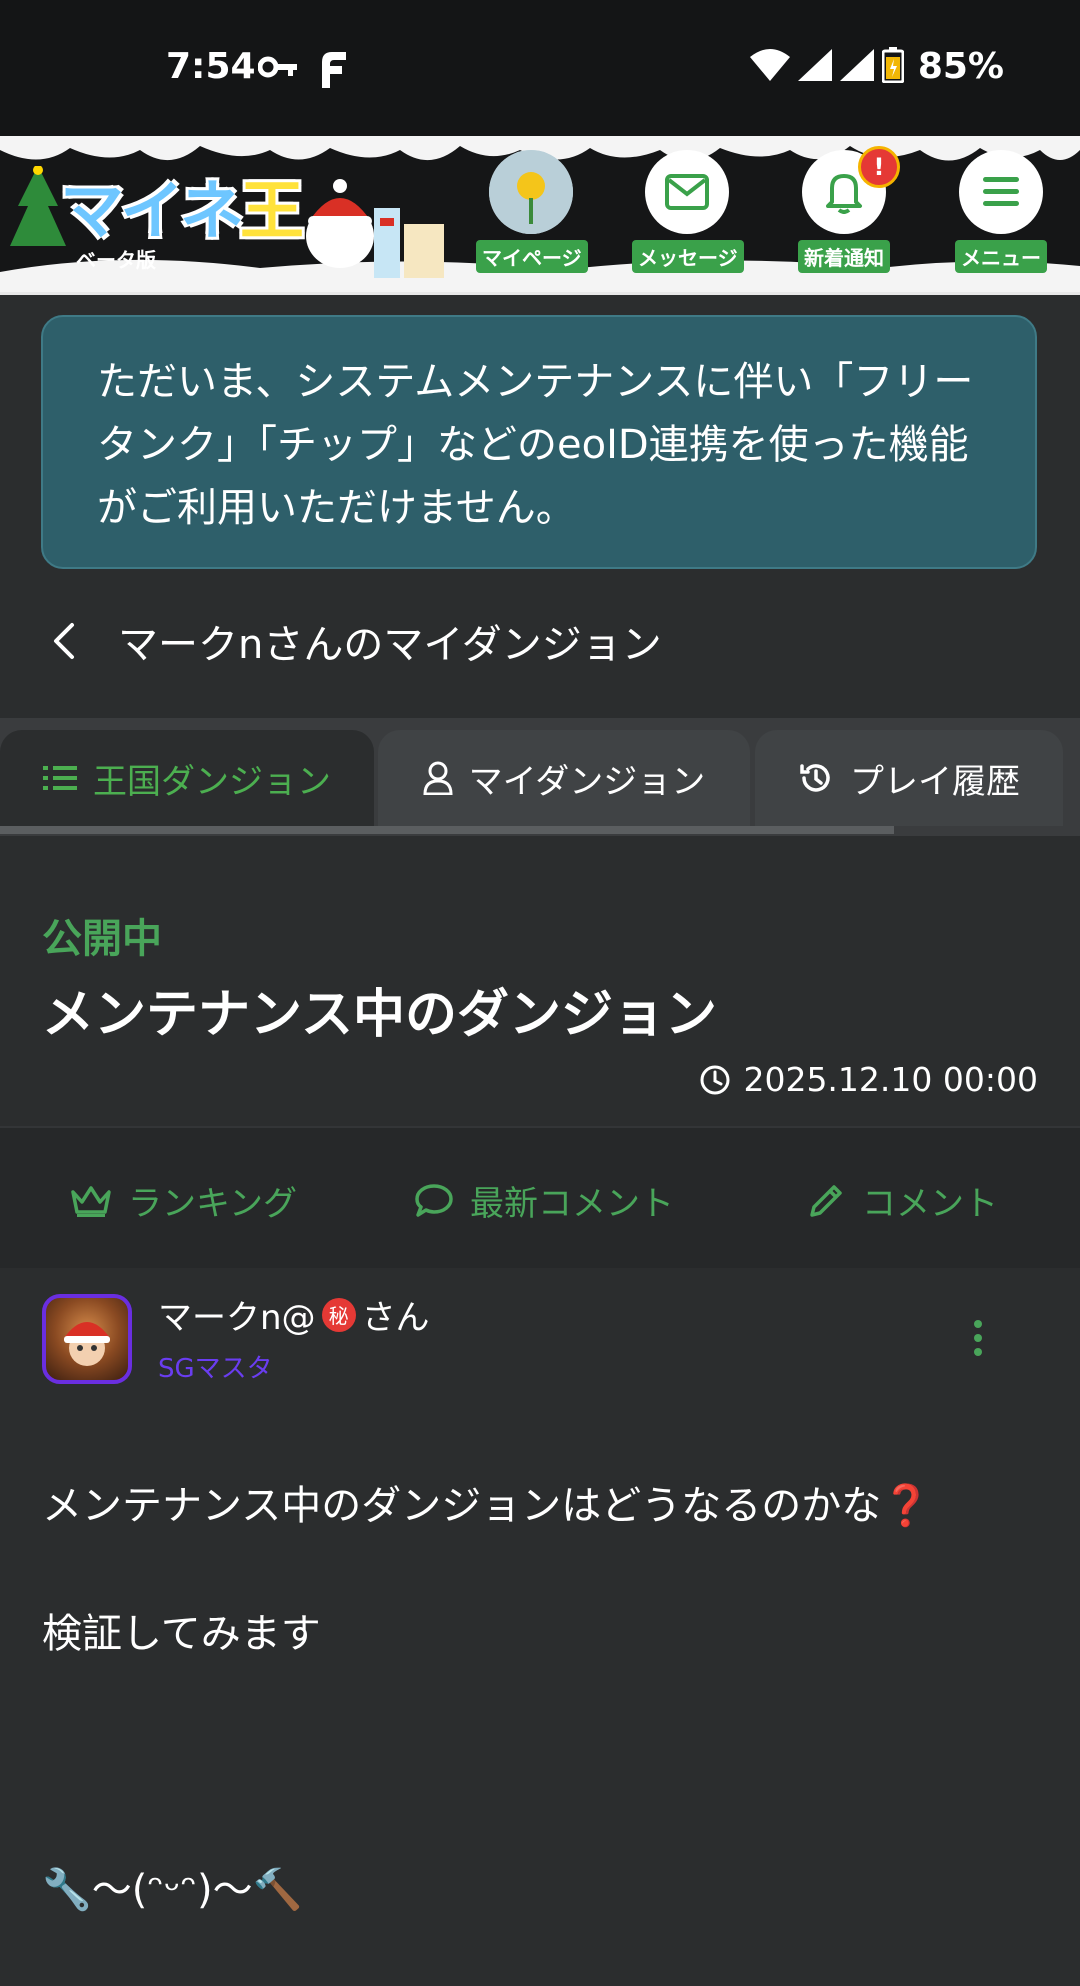 The width and height of the screenshot is (1080, 1986). Describe the element at coordinates (340, 223) in the screenshot. I see `mascot-santa-icon` at that location.